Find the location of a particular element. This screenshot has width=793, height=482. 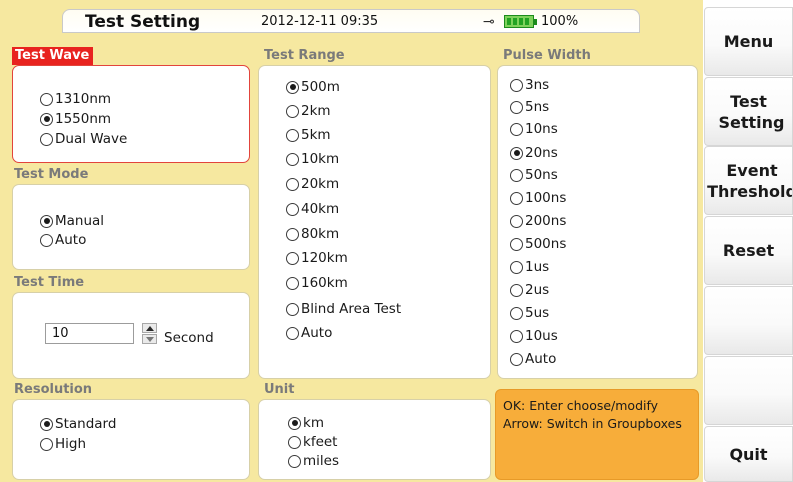

radio-range-auto: Auto is located at coordinates (309, 333).